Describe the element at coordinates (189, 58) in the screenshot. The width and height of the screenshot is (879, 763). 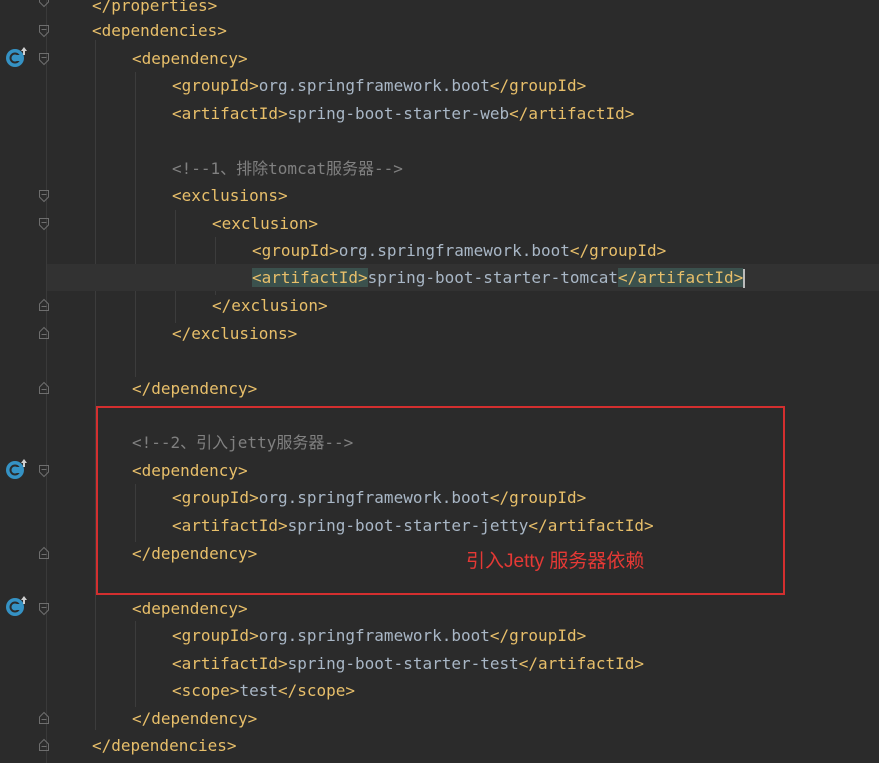
I see `xml-tag-name: dependency` at that location.